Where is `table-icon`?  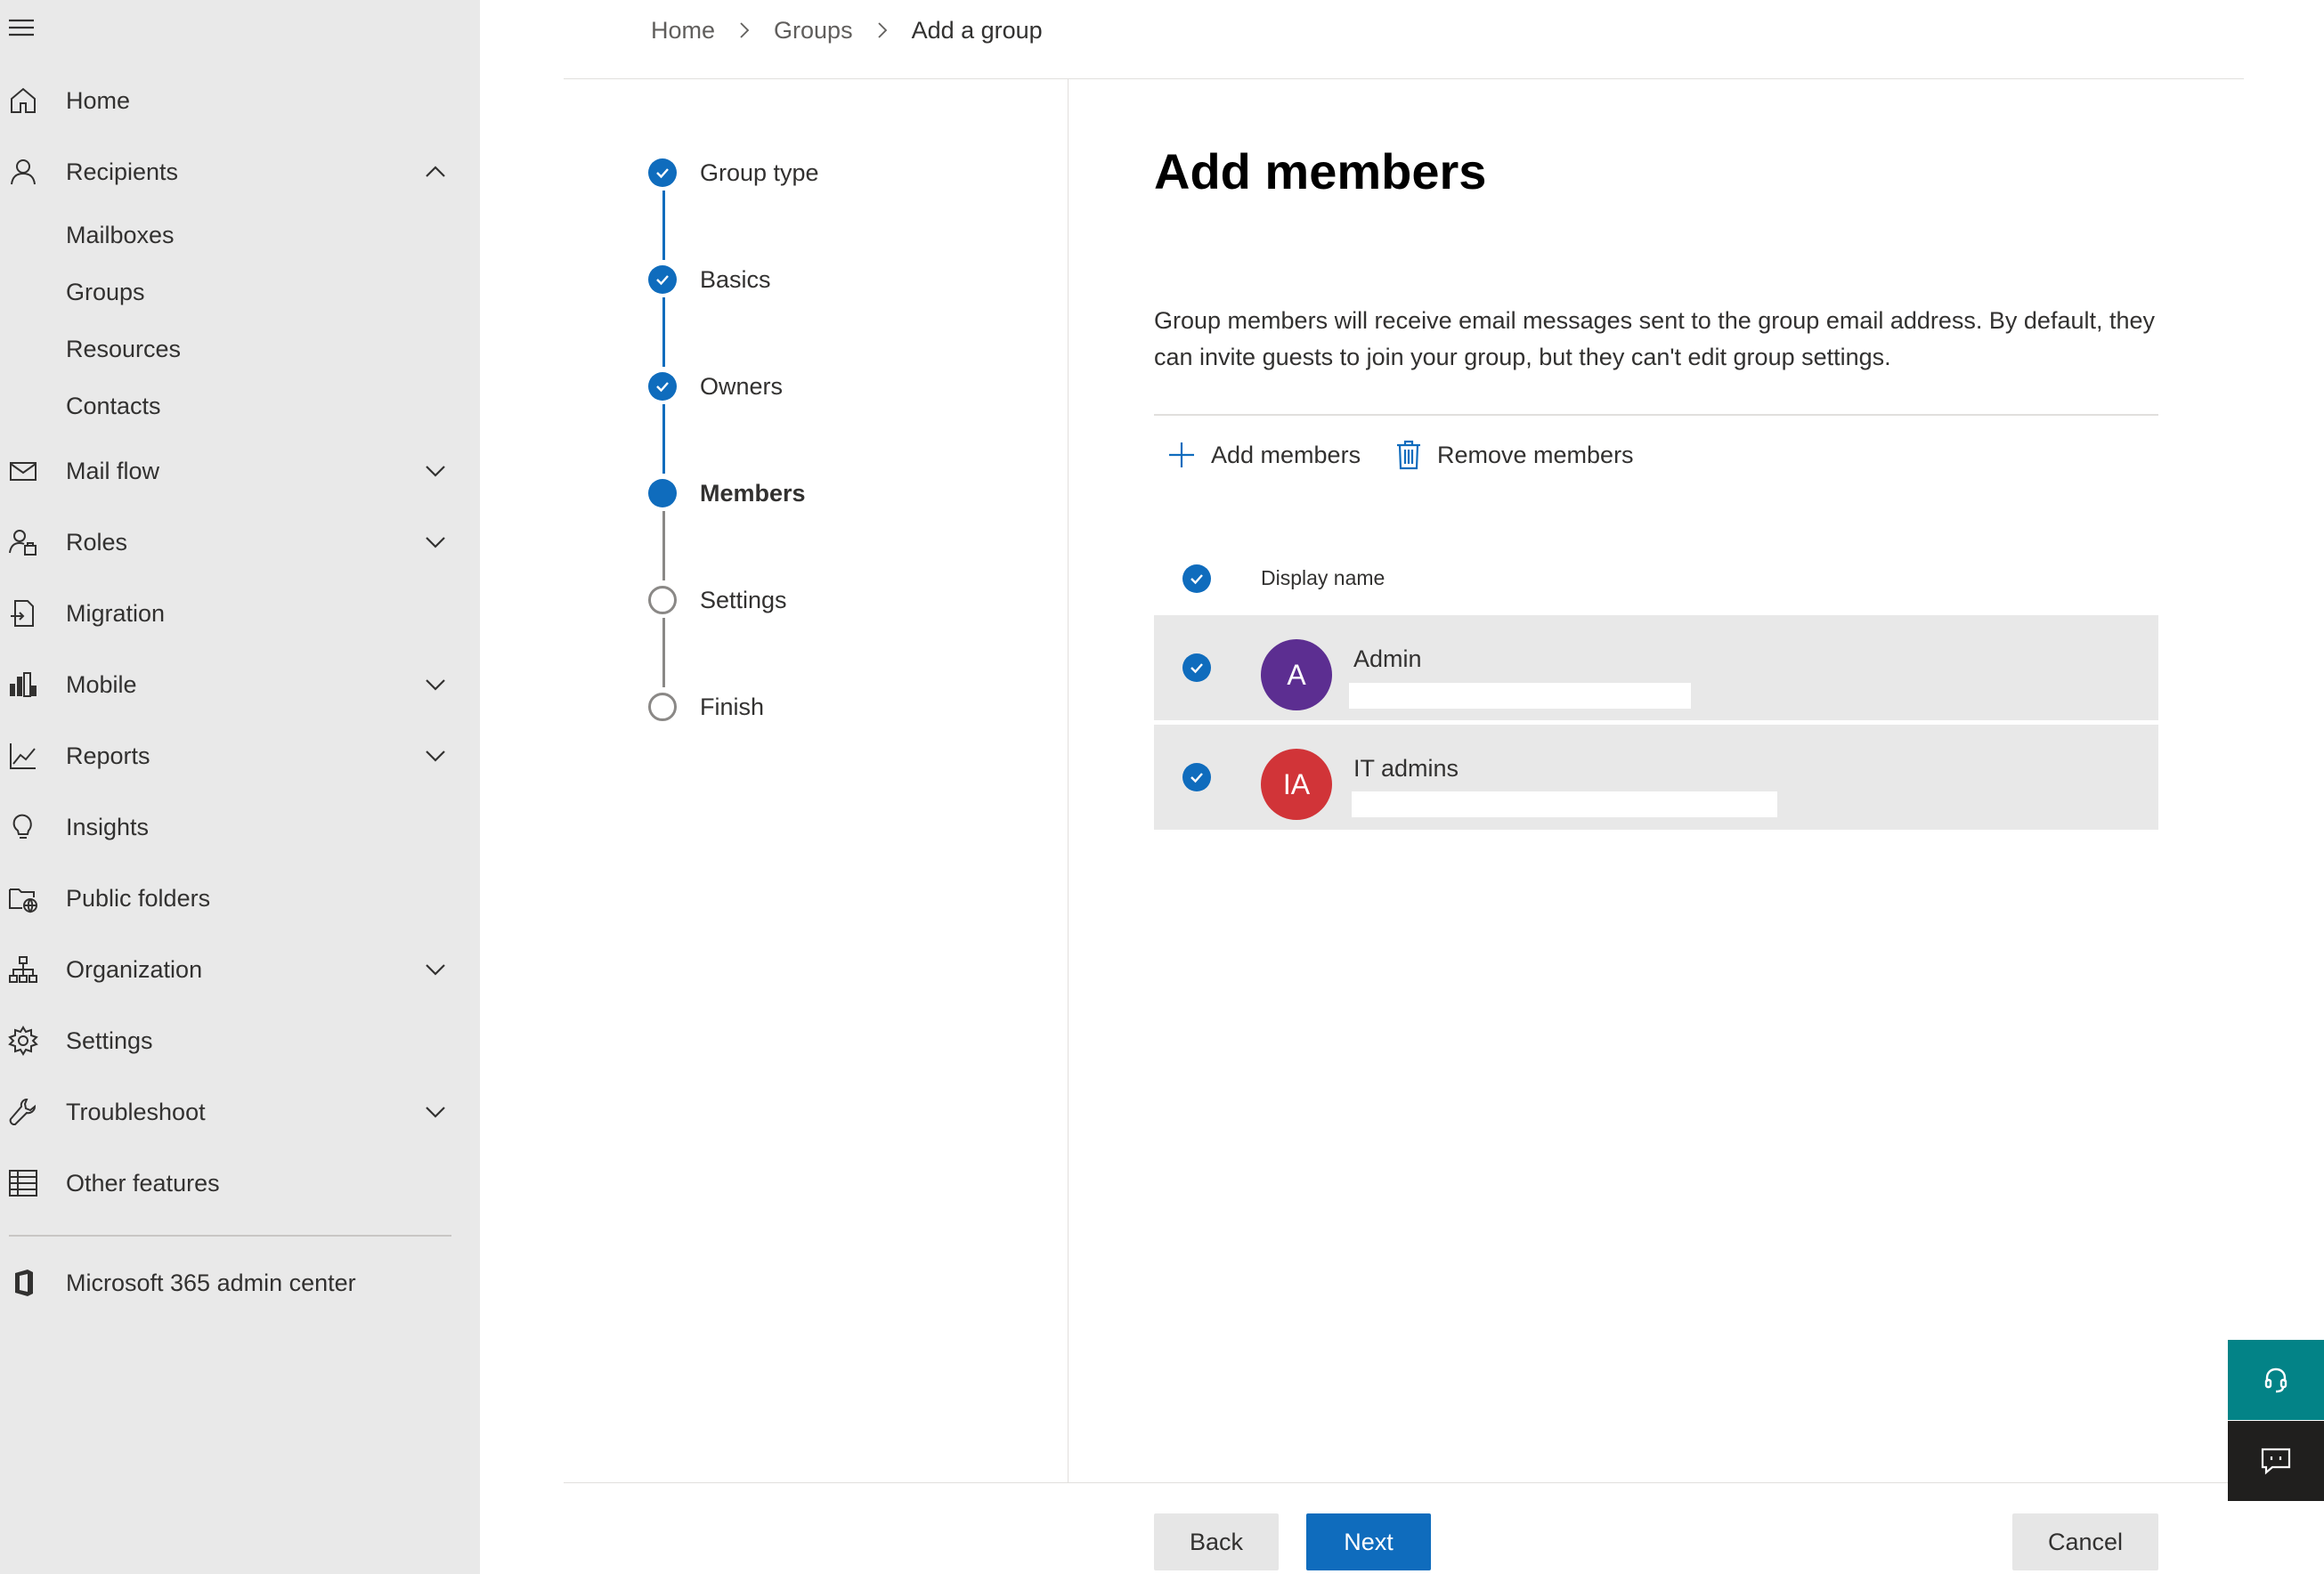
table-icon is located at coordinates (23, 1183).